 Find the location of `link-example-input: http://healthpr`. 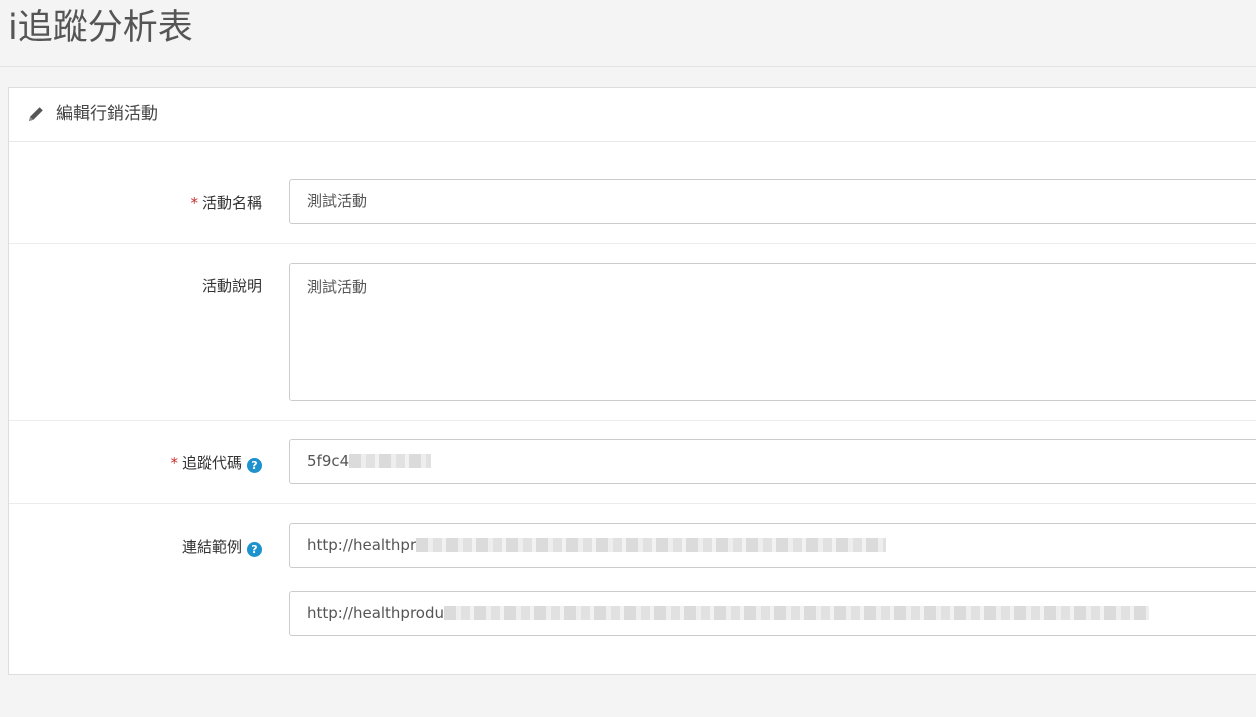

link-example-input: http://healthpr is located at coordinates (772, 545).